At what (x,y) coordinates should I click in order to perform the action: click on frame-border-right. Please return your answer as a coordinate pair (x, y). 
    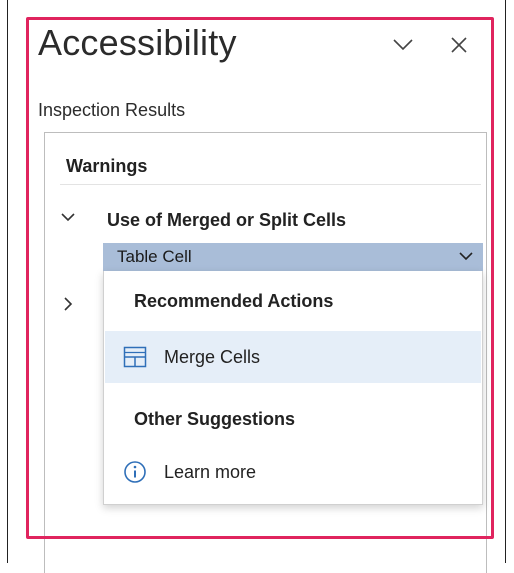
    Looking at the image, I should click on (505, 281).